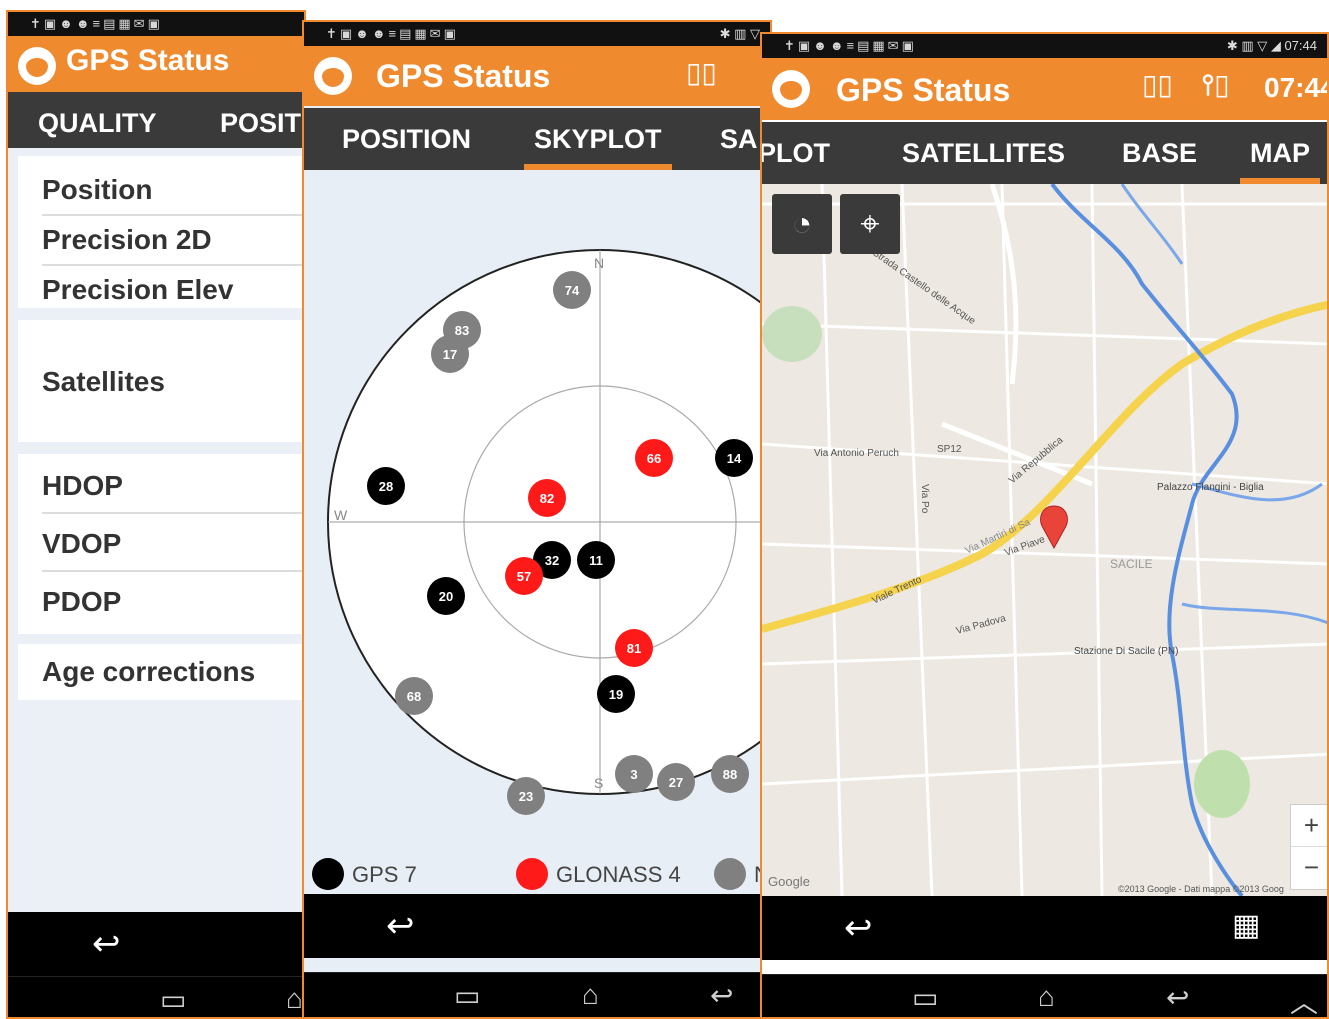 The image size is (1329, 1019). I want to click on system-nav: ▭ ⌂ ↩, so click(537, 994).